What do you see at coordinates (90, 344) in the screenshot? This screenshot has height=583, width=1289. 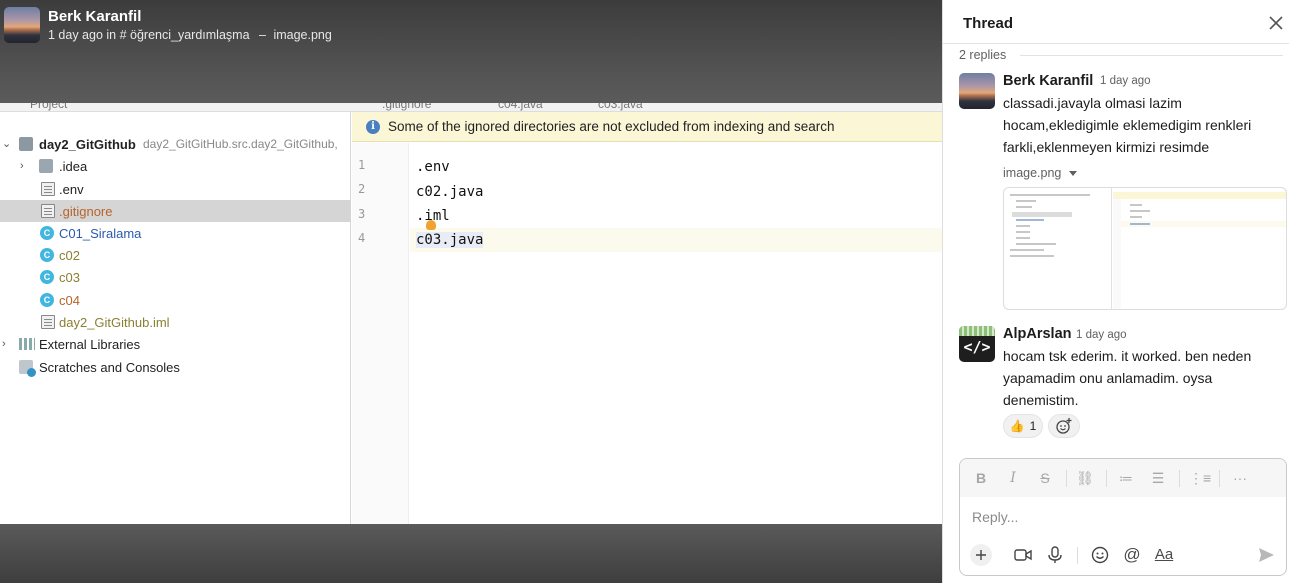 I see `tree-item-label: External Libraries` at bounding box center [90, 344].